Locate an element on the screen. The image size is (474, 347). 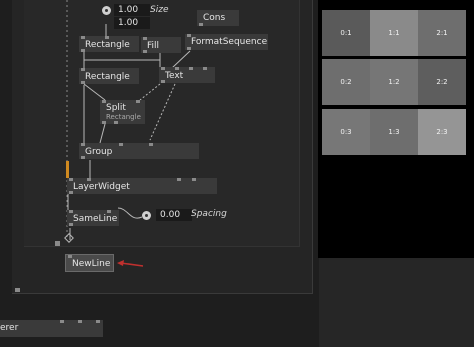
node-new-line-label: NewLine is located at coordinates (91, 264).